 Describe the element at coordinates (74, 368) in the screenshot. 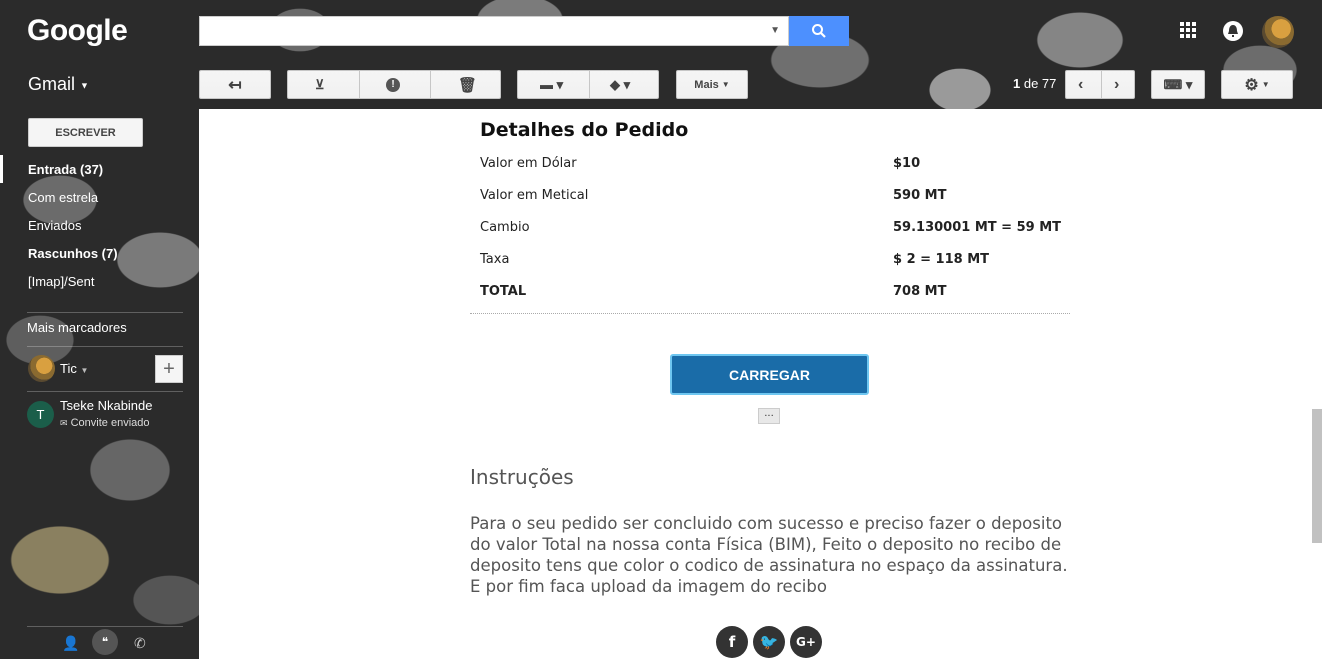

I see `hangouts-user: Tic ▼` at that location.